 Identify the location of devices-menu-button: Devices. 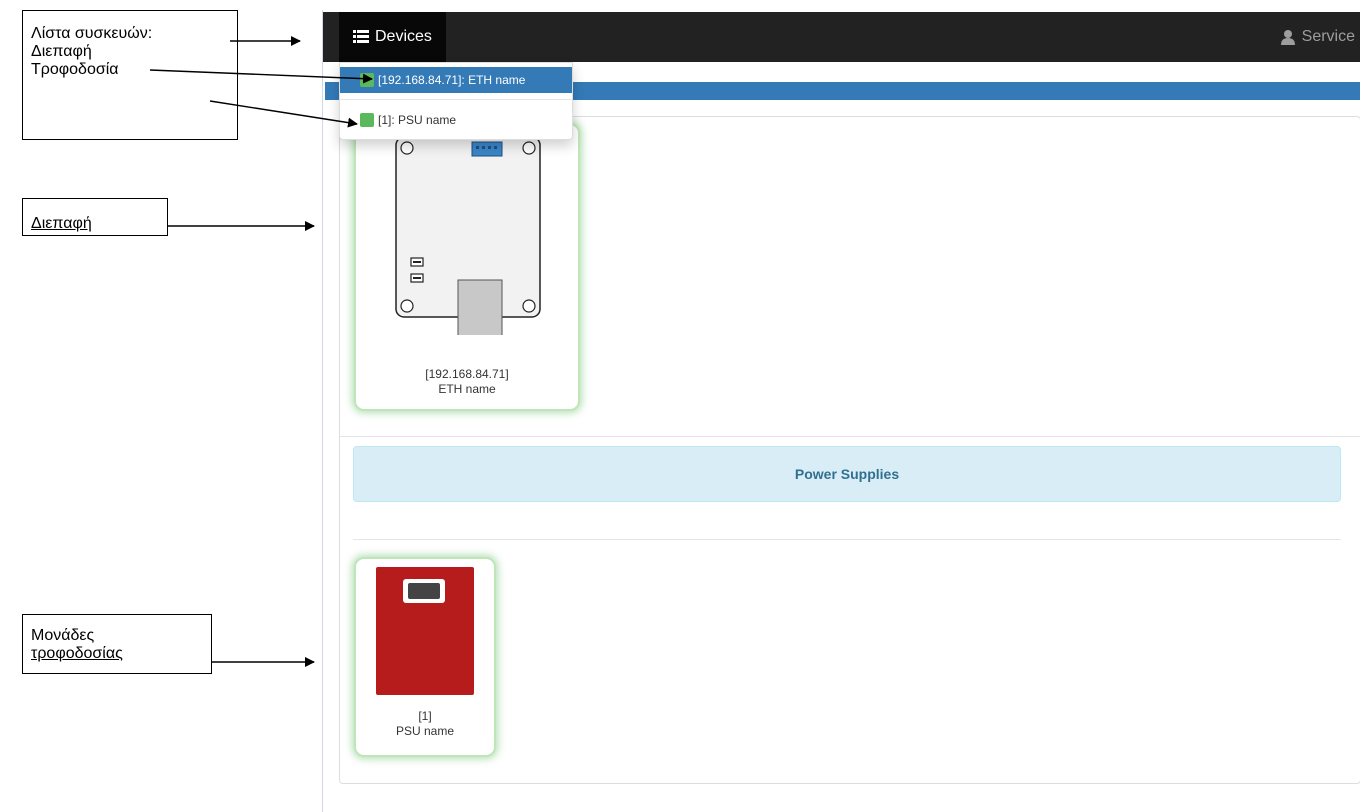
(392, 37).